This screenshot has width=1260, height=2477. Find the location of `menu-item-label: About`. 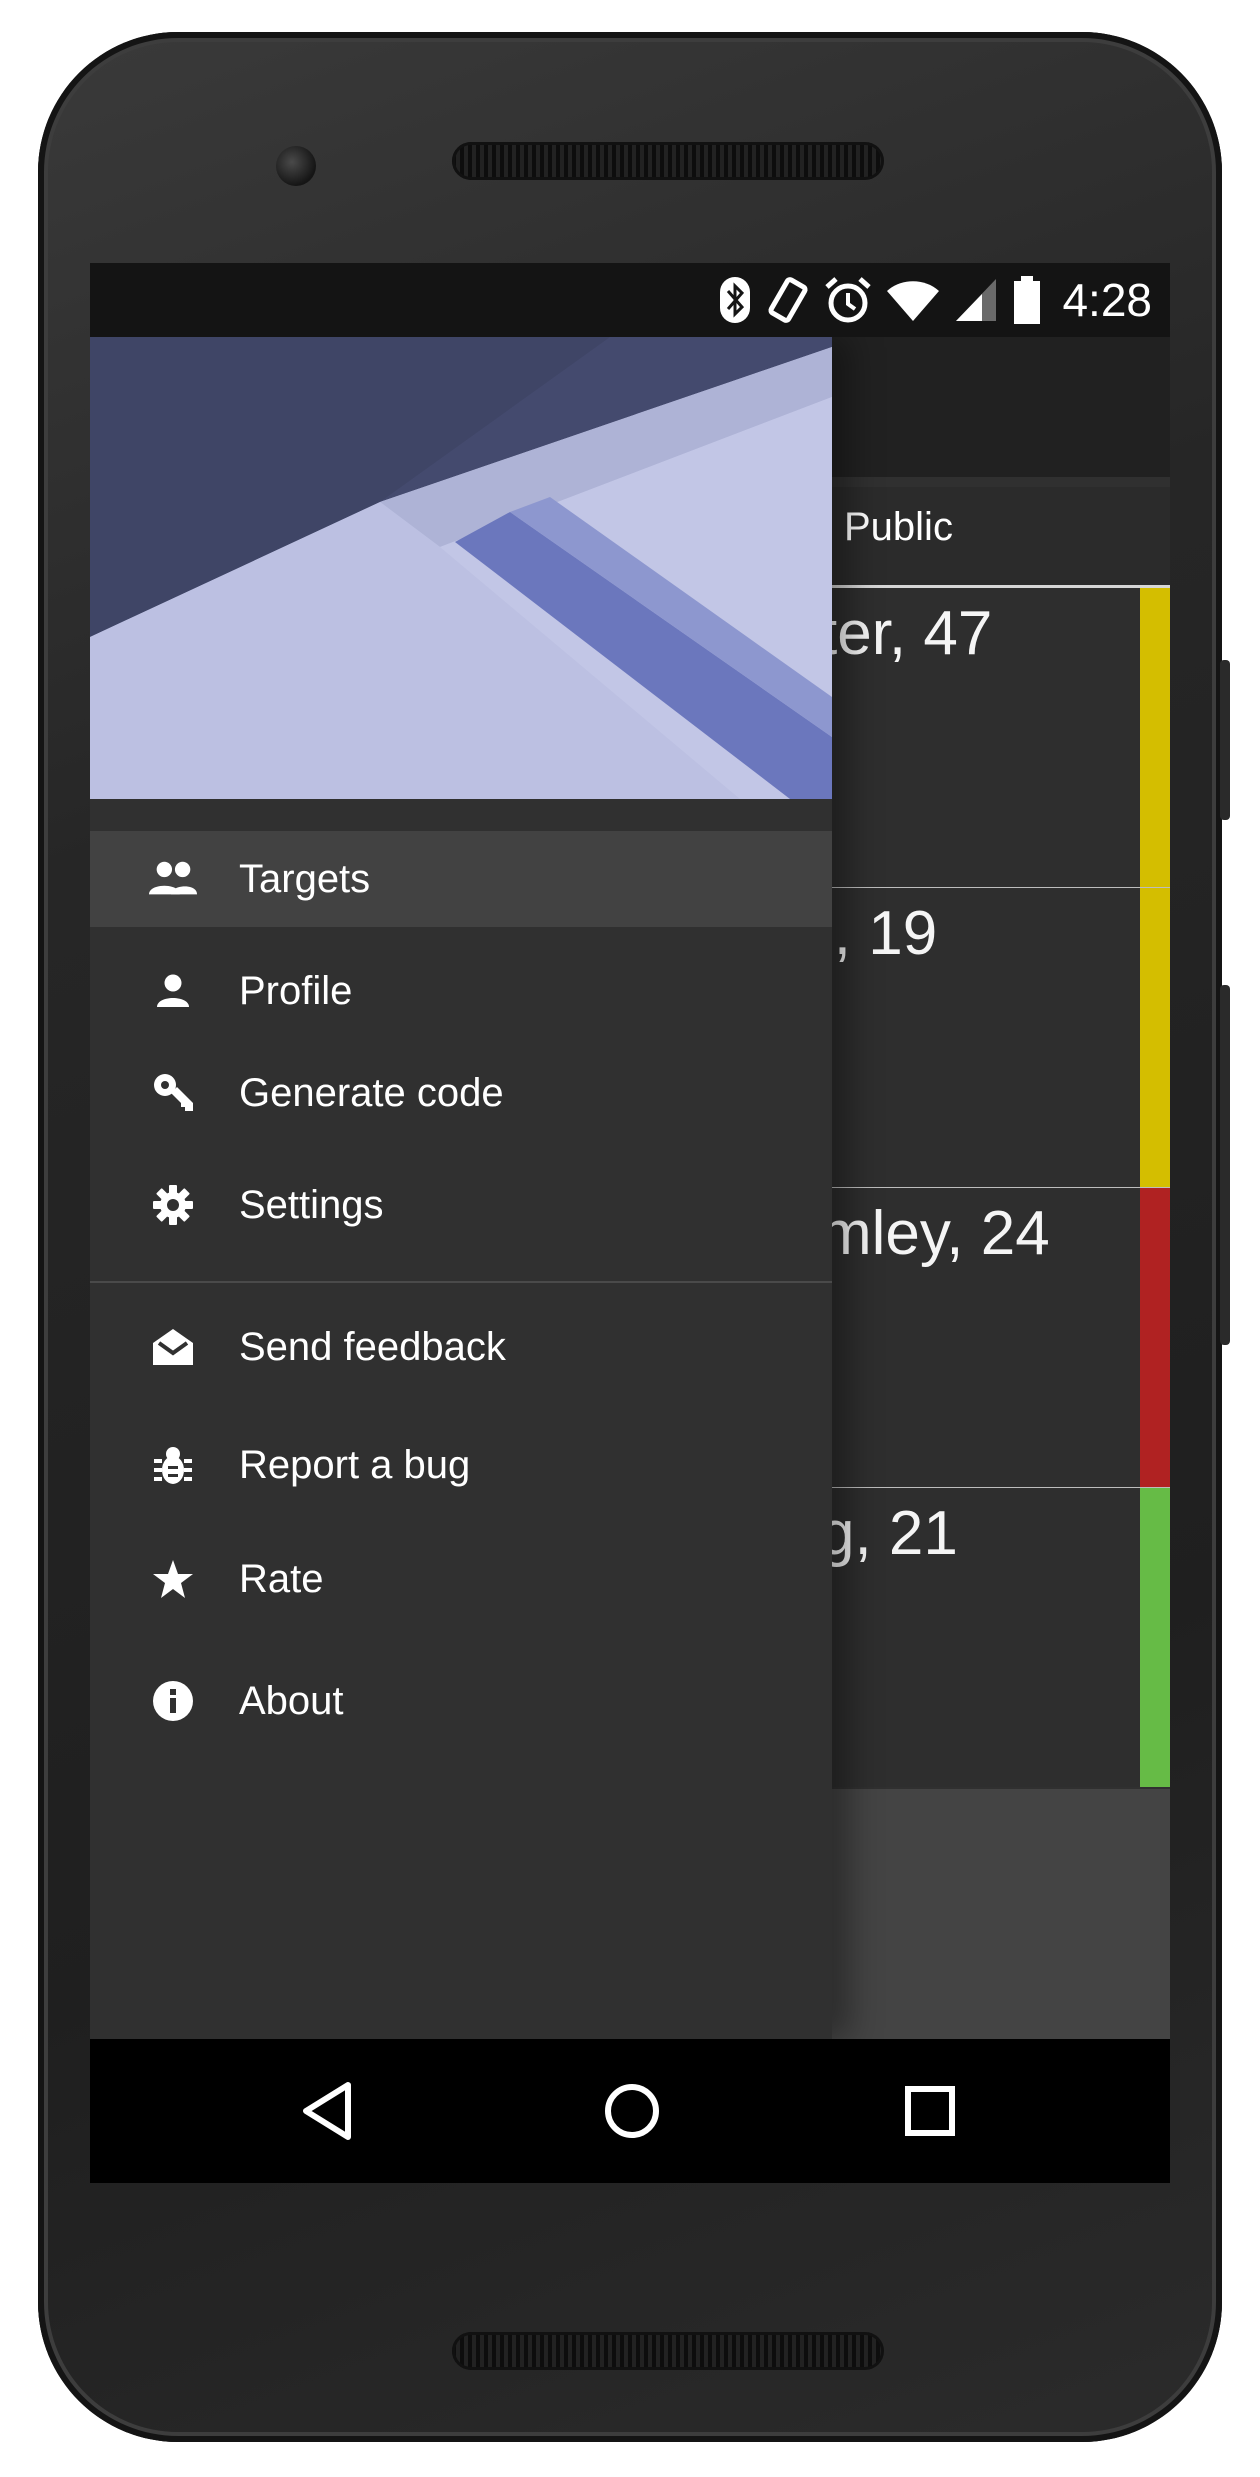

menu-item-label: About is located at coordinates (291, 1700).